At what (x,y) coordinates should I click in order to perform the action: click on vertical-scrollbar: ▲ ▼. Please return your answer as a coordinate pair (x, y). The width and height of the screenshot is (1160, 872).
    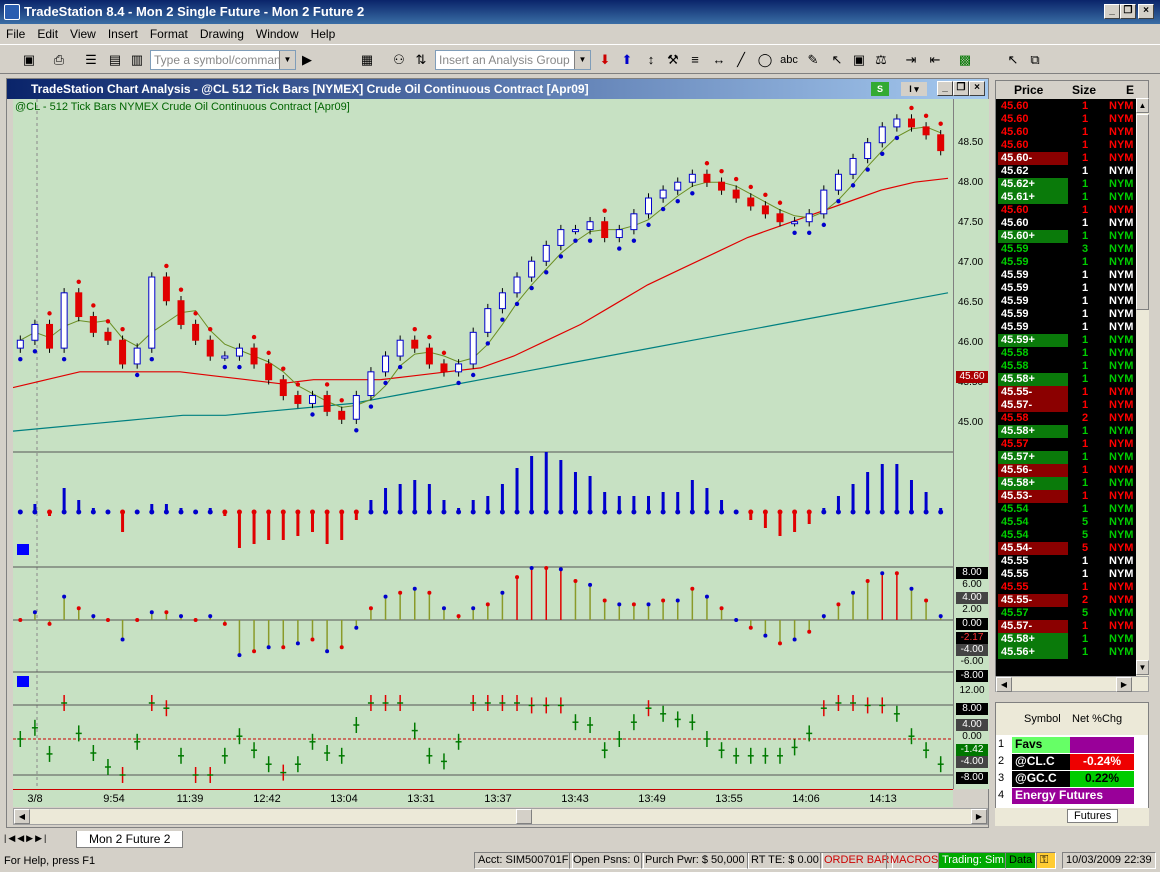
    Looking at the image, I should click on (1142, 387).